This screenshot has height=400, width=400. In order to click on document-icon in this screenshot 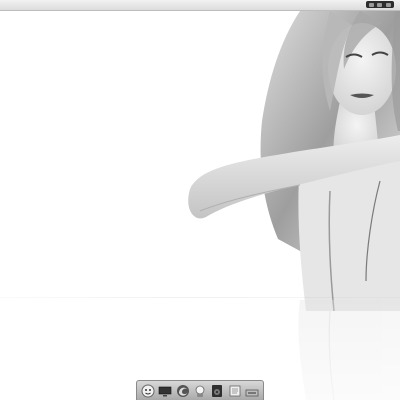, I will do `click(235, 391)`.